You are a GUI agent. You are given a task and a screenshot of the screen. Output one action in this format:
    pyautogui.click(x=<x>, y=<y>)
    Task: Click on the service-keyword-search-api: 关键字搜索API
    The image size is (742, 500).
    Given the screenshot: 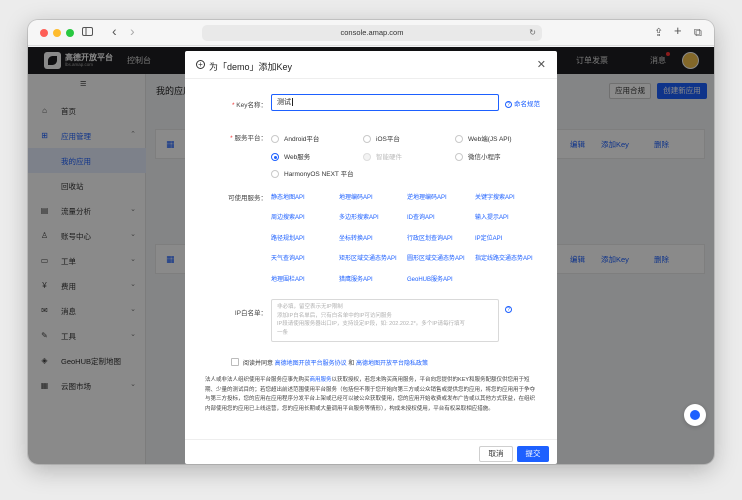 What is the action you would take?
    pyautogui.click(x=495, y=196)
    